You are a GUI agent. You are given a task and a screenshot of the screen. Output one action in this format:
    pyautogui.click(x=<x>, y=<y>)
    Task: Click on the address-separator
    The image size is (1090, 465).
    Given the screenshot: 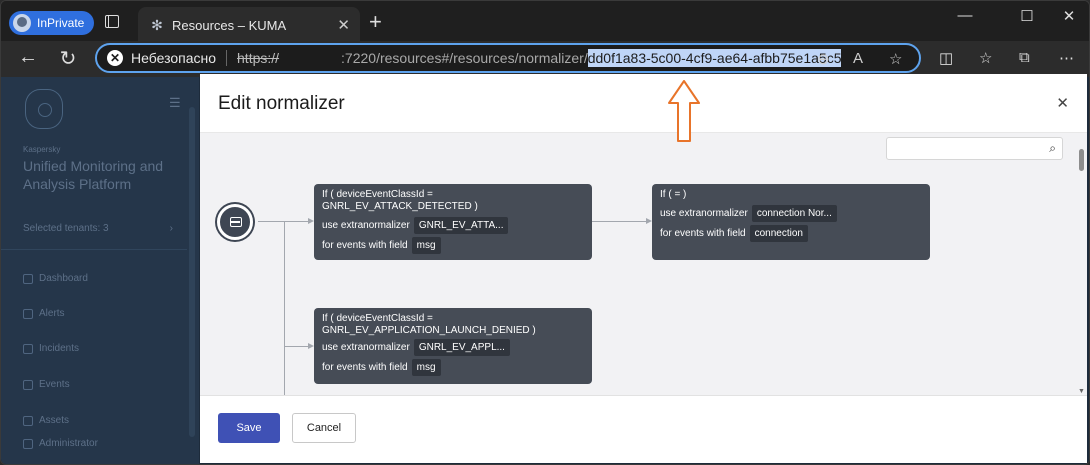 What is the action you would take?
    pyautogui.click(x=227, y=58)
    